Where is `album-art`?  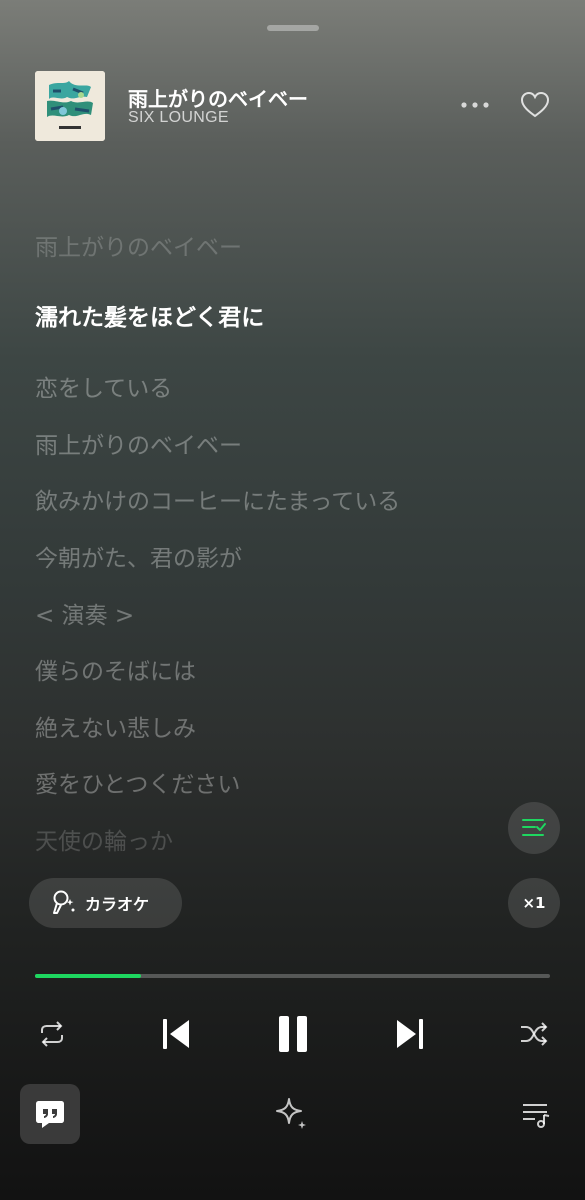 album-art is located at coordinates (70, 106).